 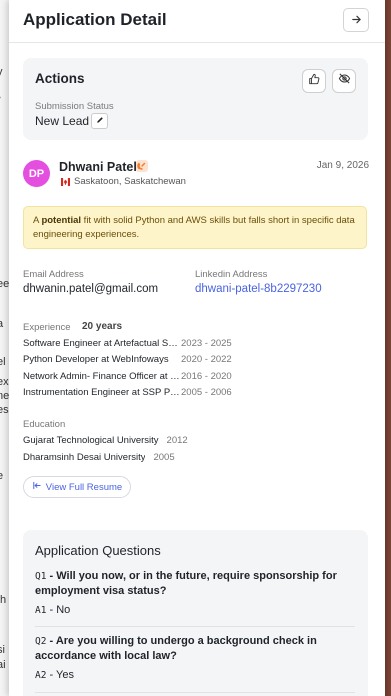 I want to click on experience-title: Software Engineer at Artefactual Systems, so click(x=102, y=343).